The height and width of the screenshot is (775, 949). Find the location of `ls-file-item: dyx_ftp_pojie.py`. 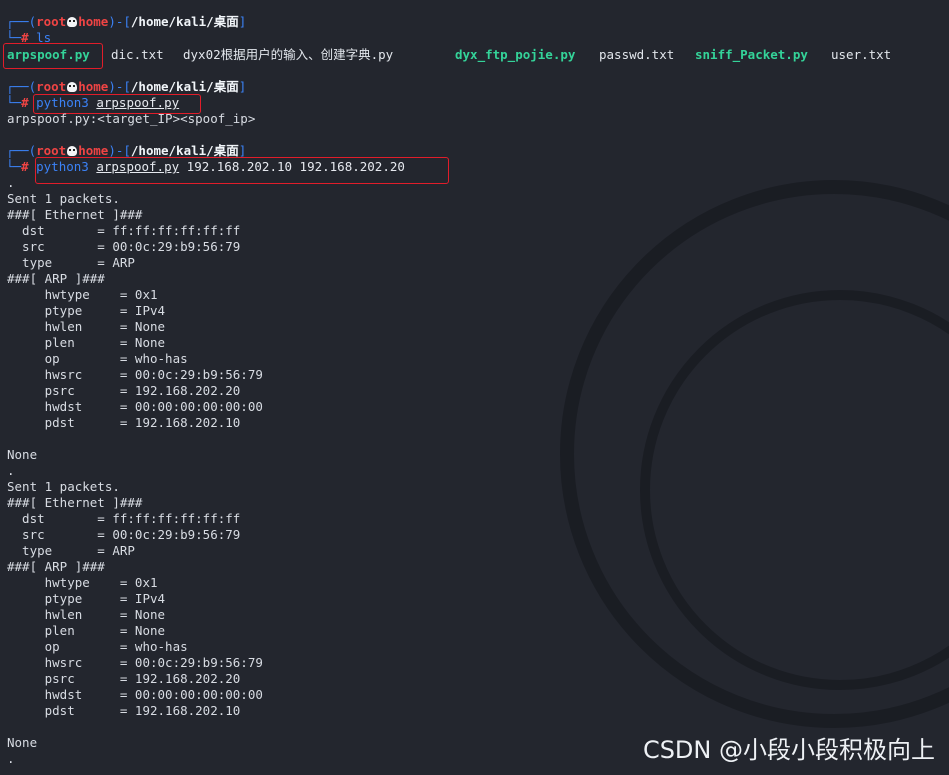

ls-file-item: dyx_ftp_pojie.py is located at coordinates (515, 54).